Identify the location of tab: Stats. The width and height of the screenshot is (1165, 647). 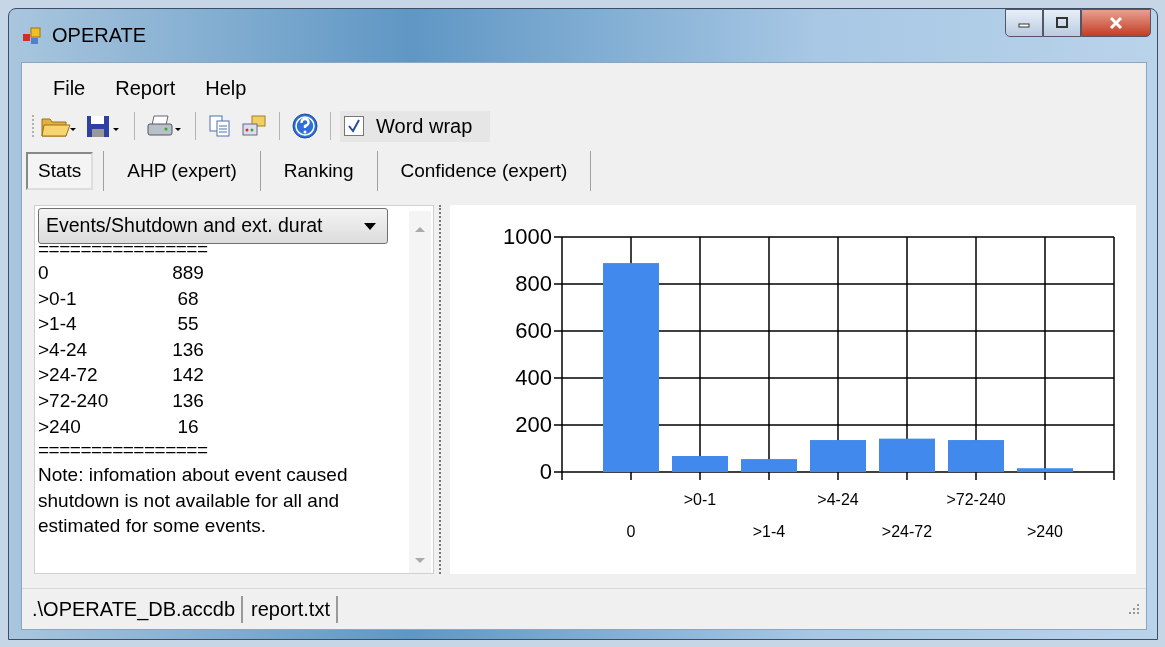
(60, 171).